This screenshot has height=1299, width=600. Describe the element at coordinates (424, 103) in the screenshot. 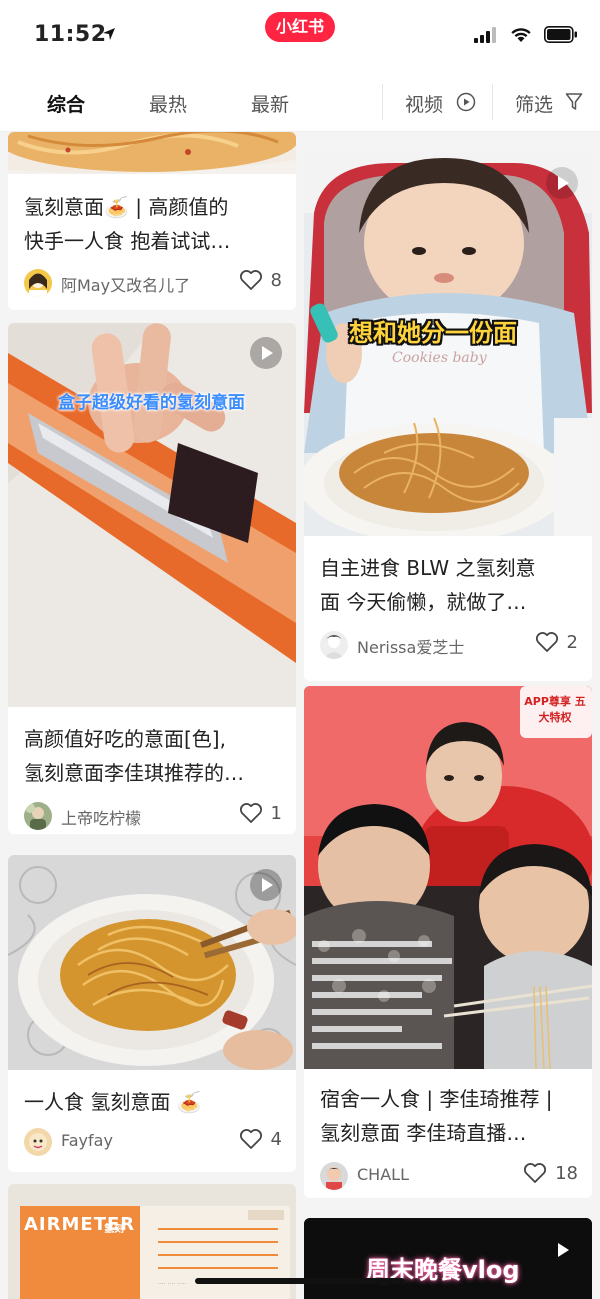

I see `tab-video: 视频` at that location.